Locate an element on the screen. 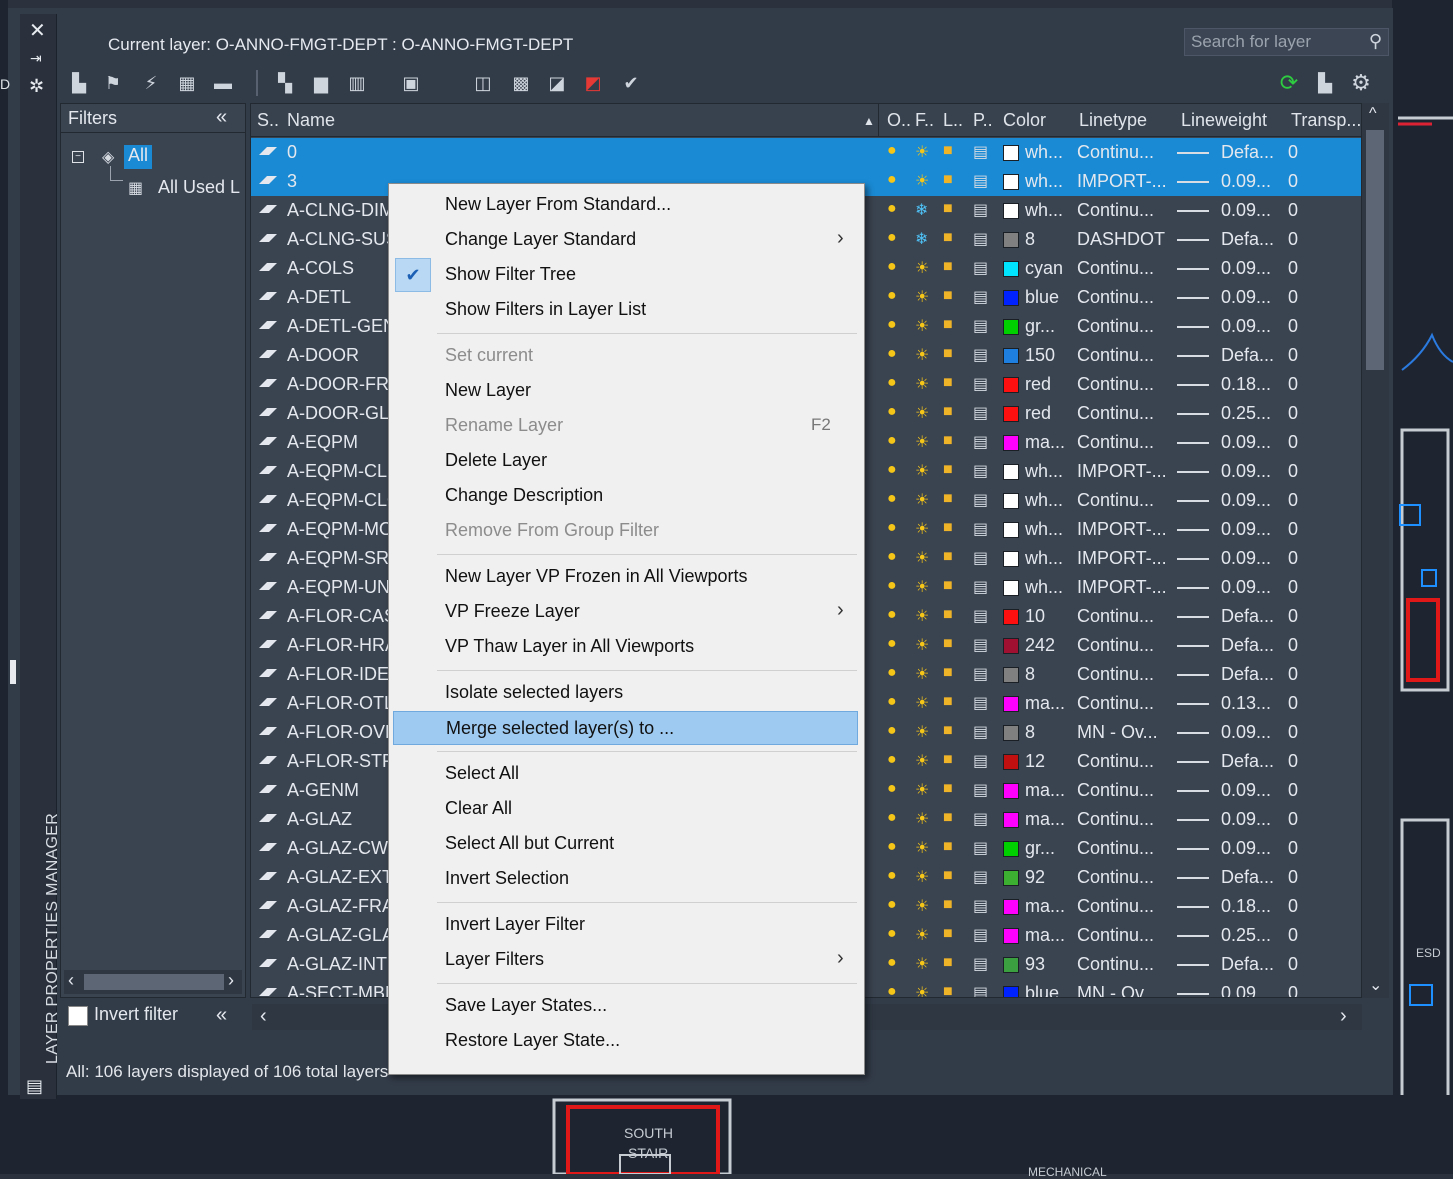  linetype: DASHDOT is located at coordinates (1121, 239).